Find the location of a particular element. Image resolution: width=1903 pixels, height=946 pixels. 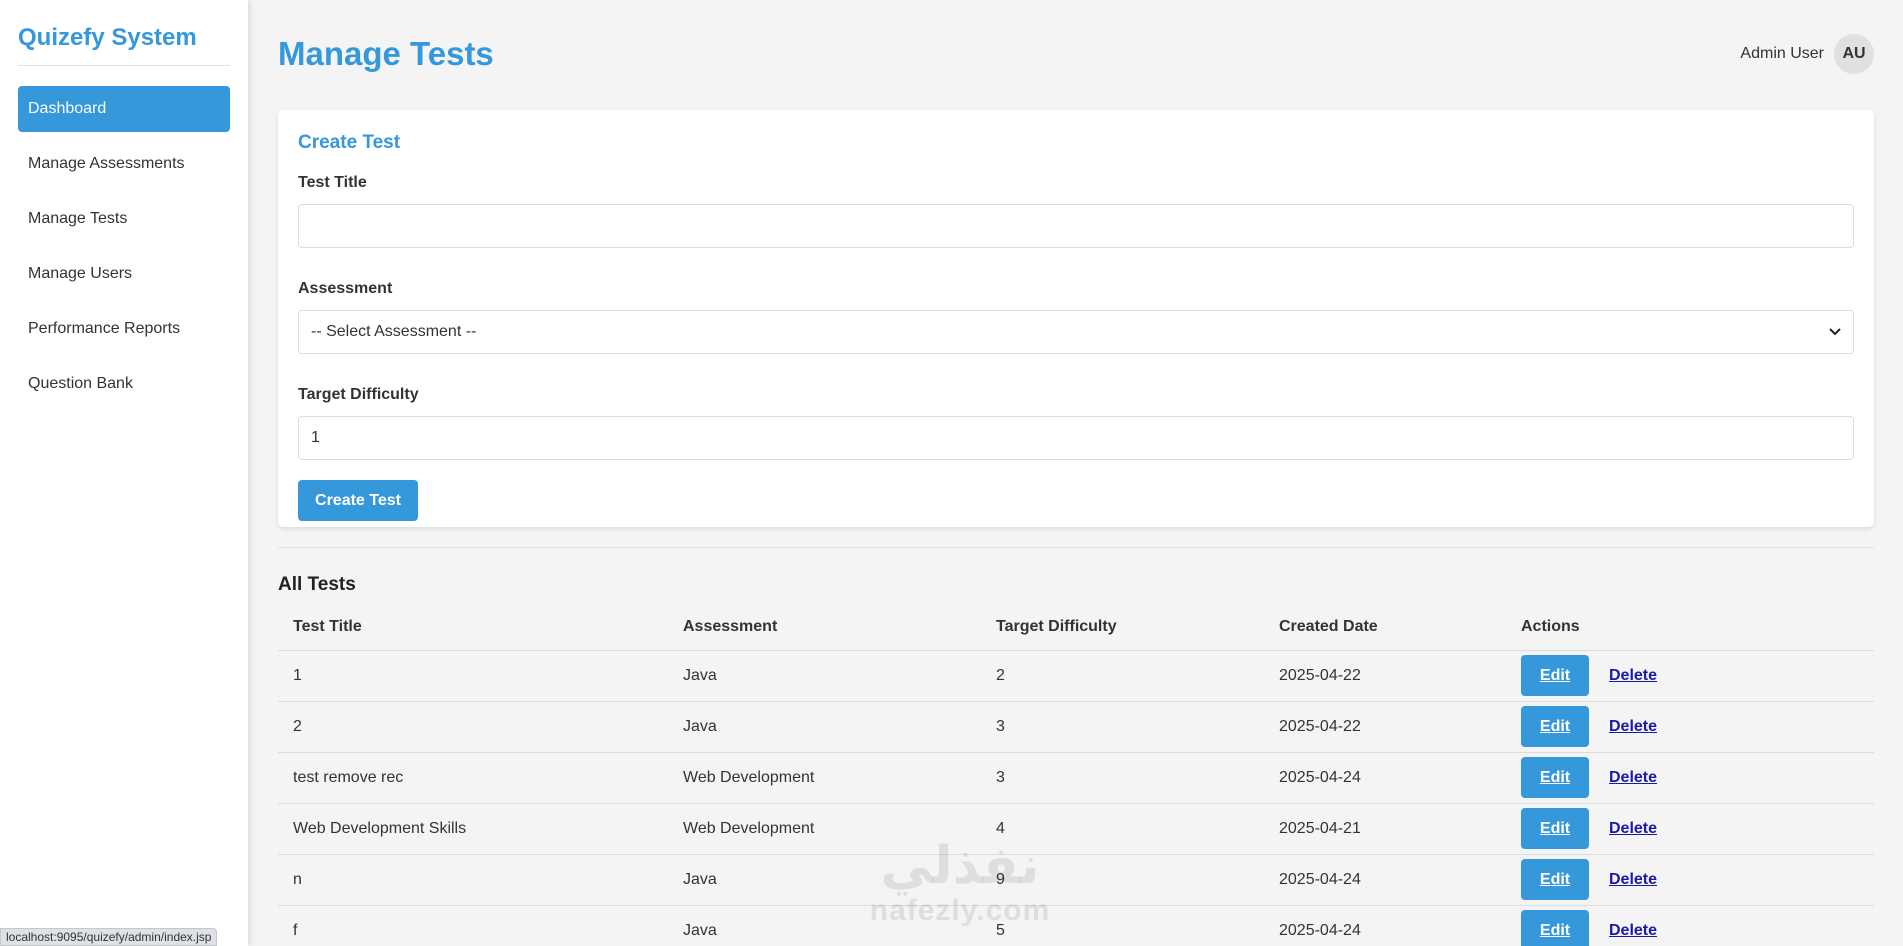

brand-title: Quizefy System is located at coordinates (124, 33).